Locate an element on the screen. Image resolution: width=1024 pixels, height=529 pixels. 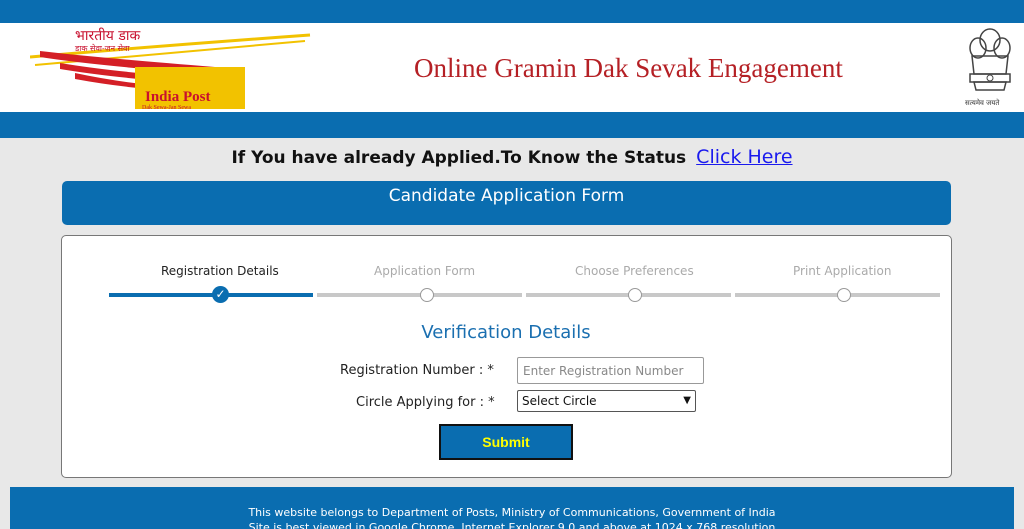
circle-select: Select Circle ▼ is located at coordinates (606, 401).